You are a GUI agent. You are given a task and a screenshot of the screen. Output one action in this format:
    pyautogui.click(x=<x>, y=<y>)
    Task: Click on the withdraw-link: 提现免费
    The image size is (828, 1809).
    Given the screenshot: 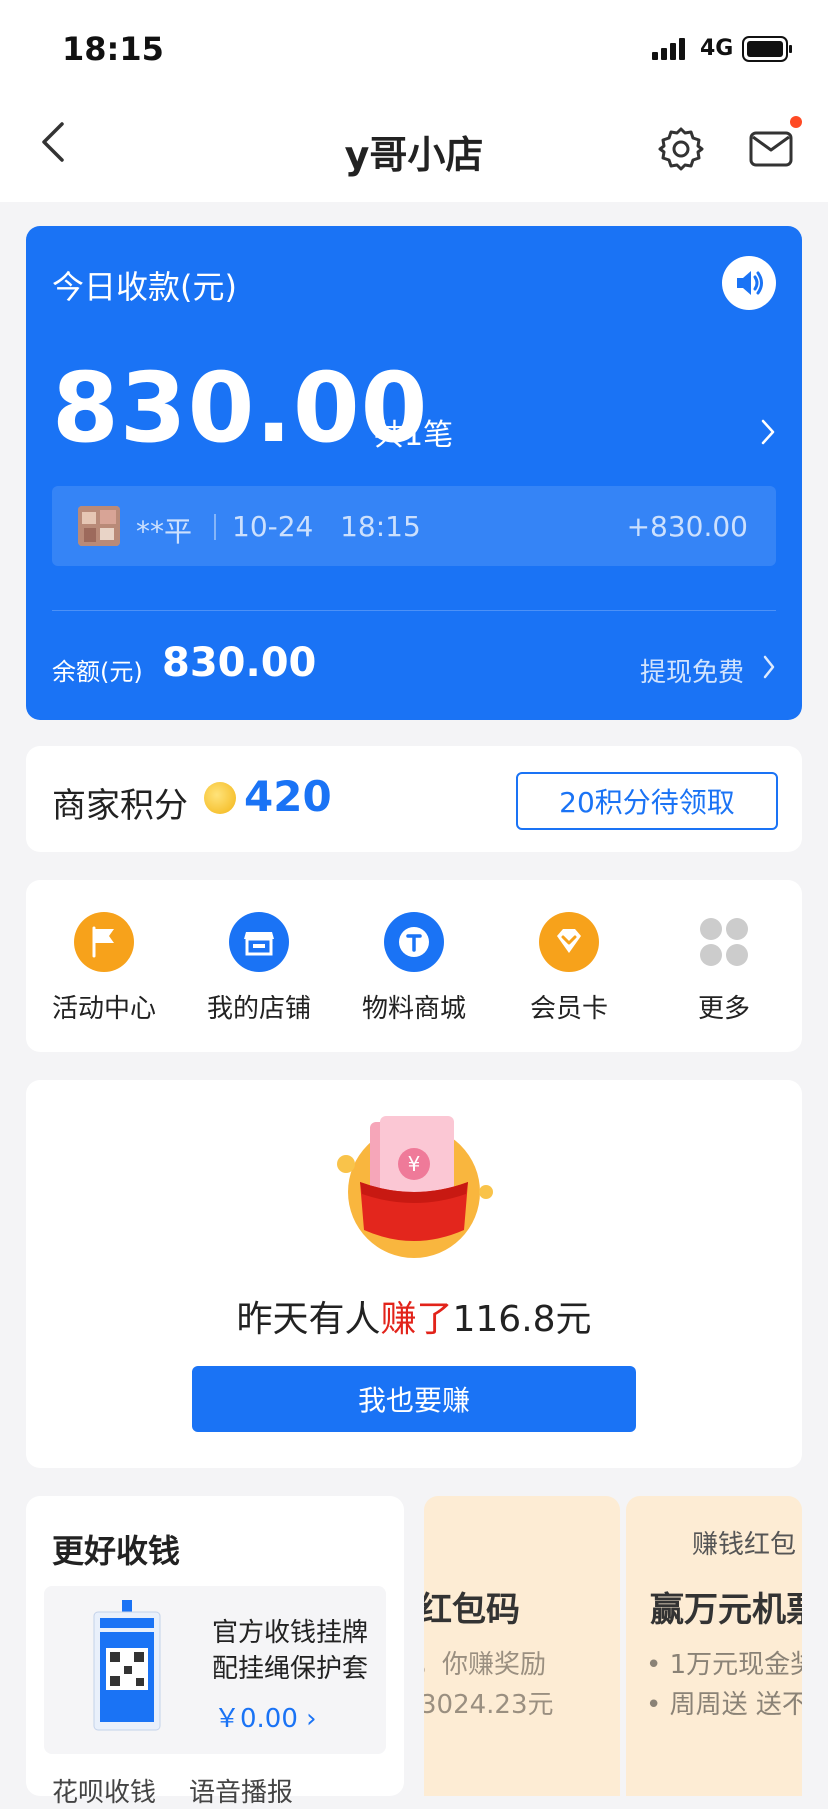 What is the action you would take?
    pyautogui.click(x=692, y=670)
    